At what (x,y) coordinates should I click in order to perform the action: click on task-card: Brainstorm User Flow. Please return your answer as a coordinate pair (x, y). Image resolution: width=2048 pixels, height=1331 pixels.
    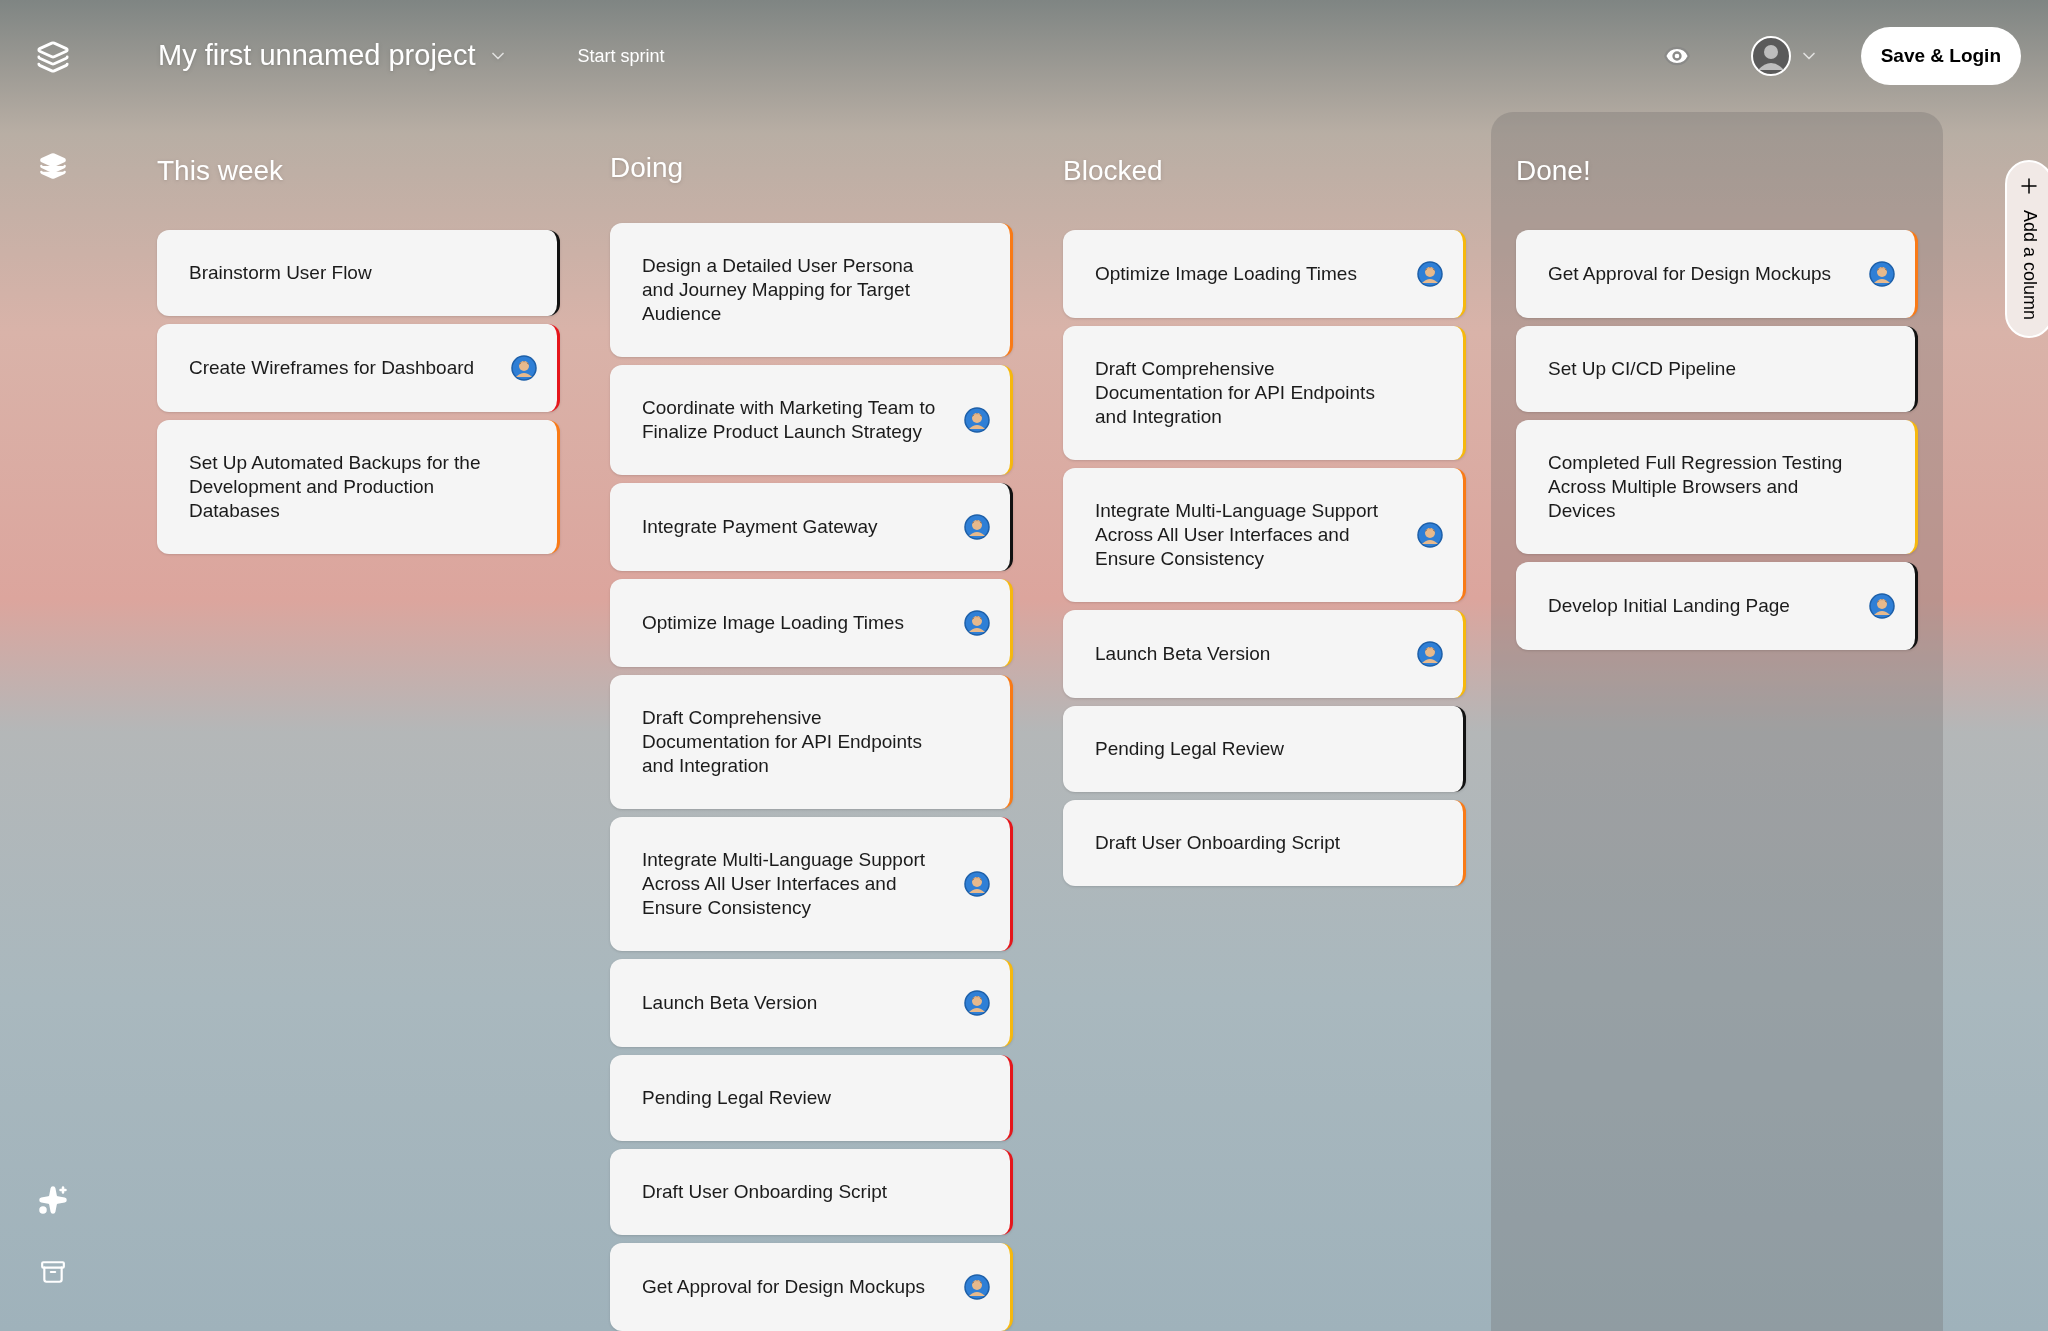
    Looking at the image, I should click on (358, 273).